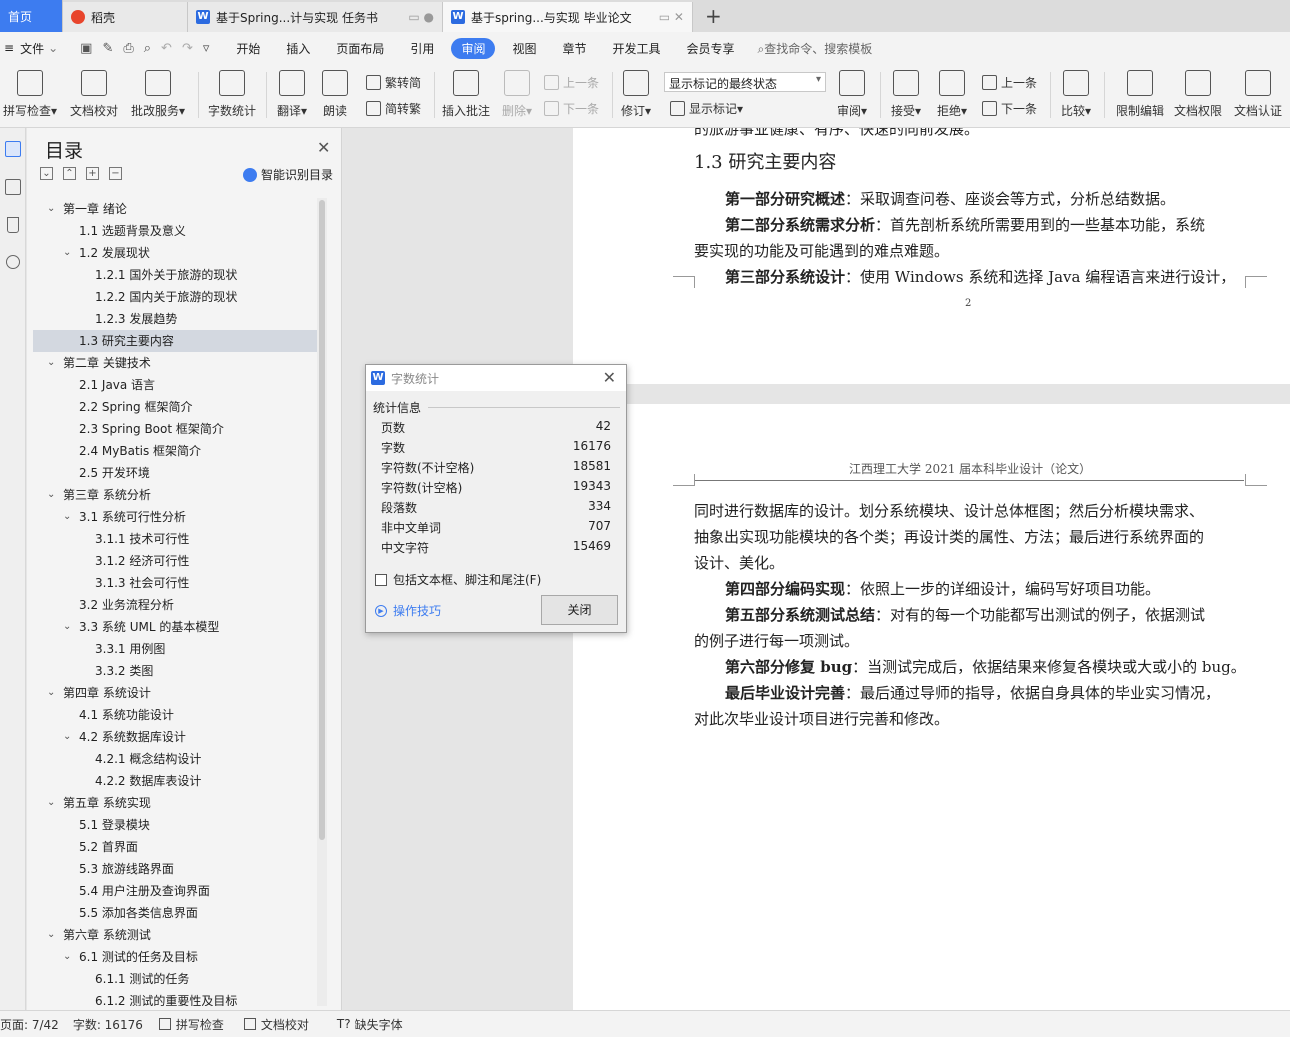 The image size is (1290, 1037). I want to click on toc-item: 1.2.1 国外关于旅游的现状, so click(176, 275).